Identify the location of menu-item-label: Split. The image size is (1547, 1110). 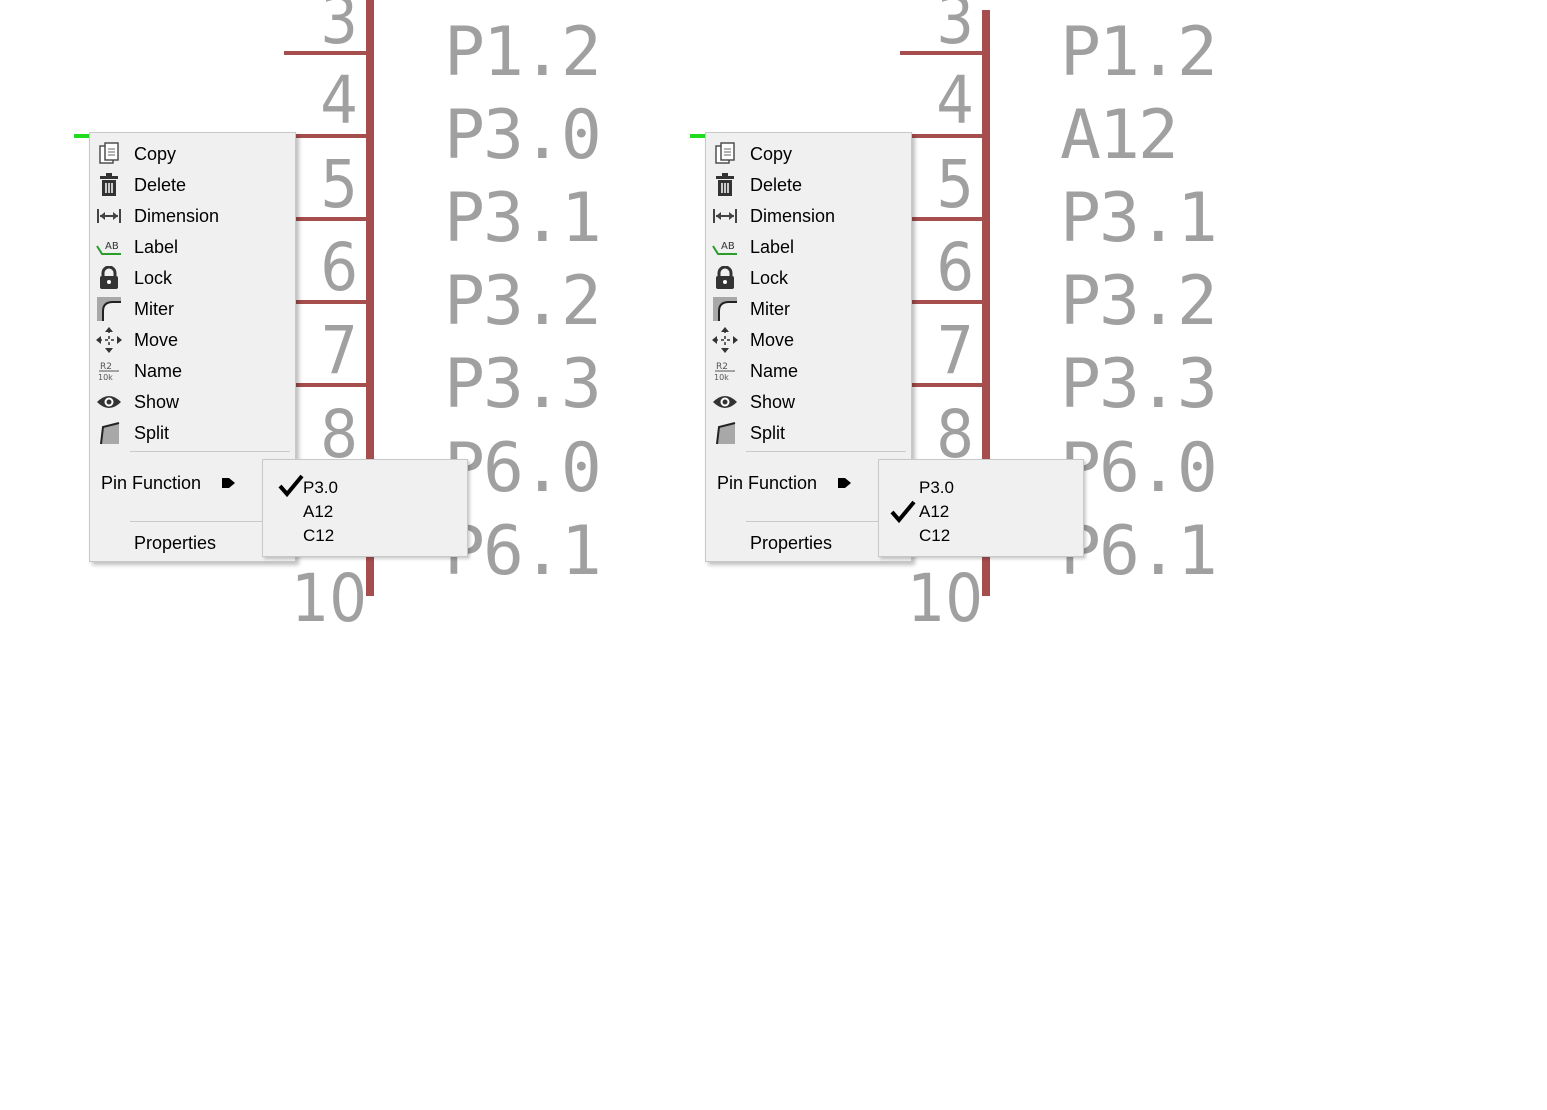
(152, 432).